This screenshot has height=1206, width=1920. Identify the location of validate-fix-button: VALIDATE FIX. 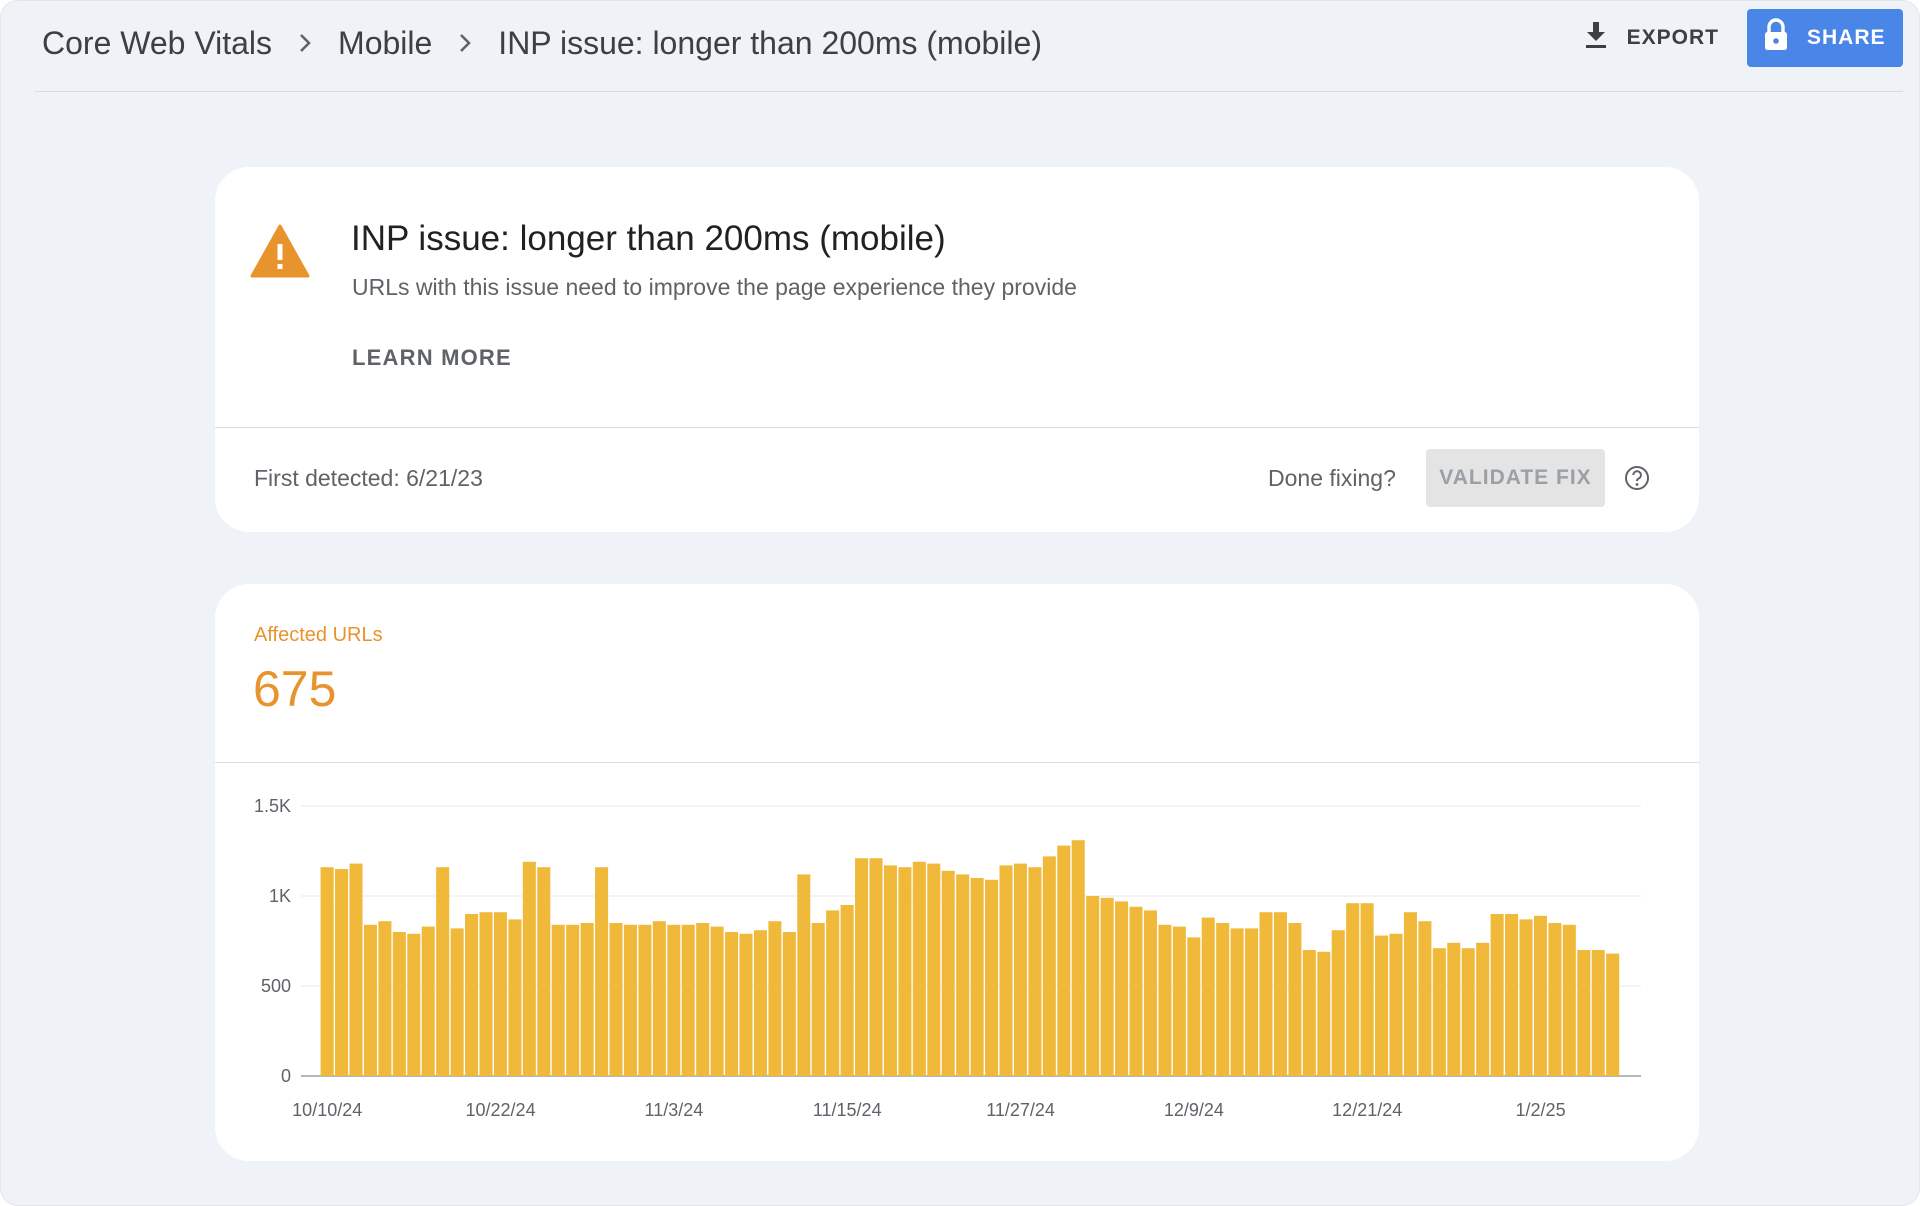
(1515, 478).